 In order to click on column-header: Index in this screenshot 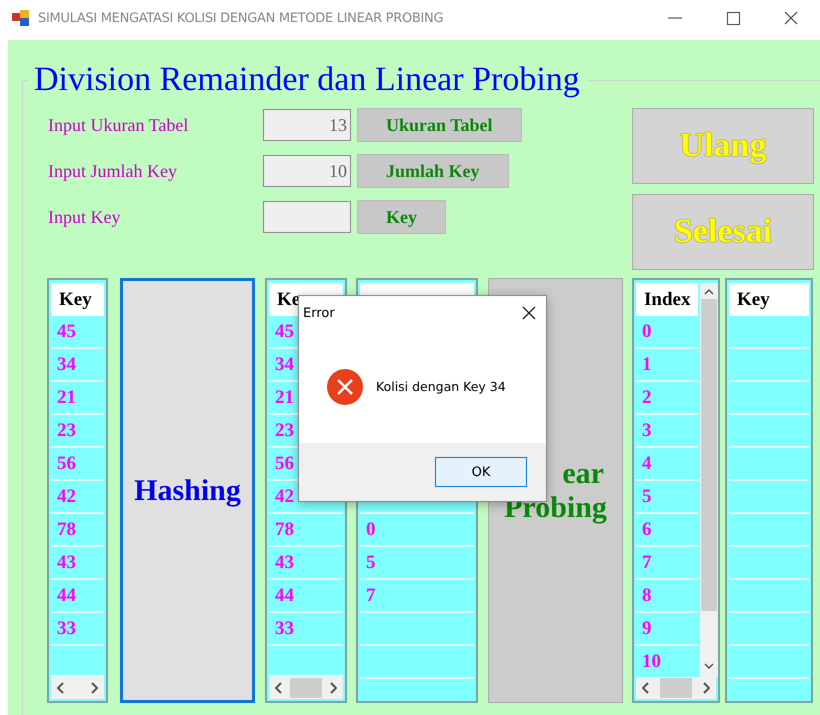, I will do `click(667, 299)`.